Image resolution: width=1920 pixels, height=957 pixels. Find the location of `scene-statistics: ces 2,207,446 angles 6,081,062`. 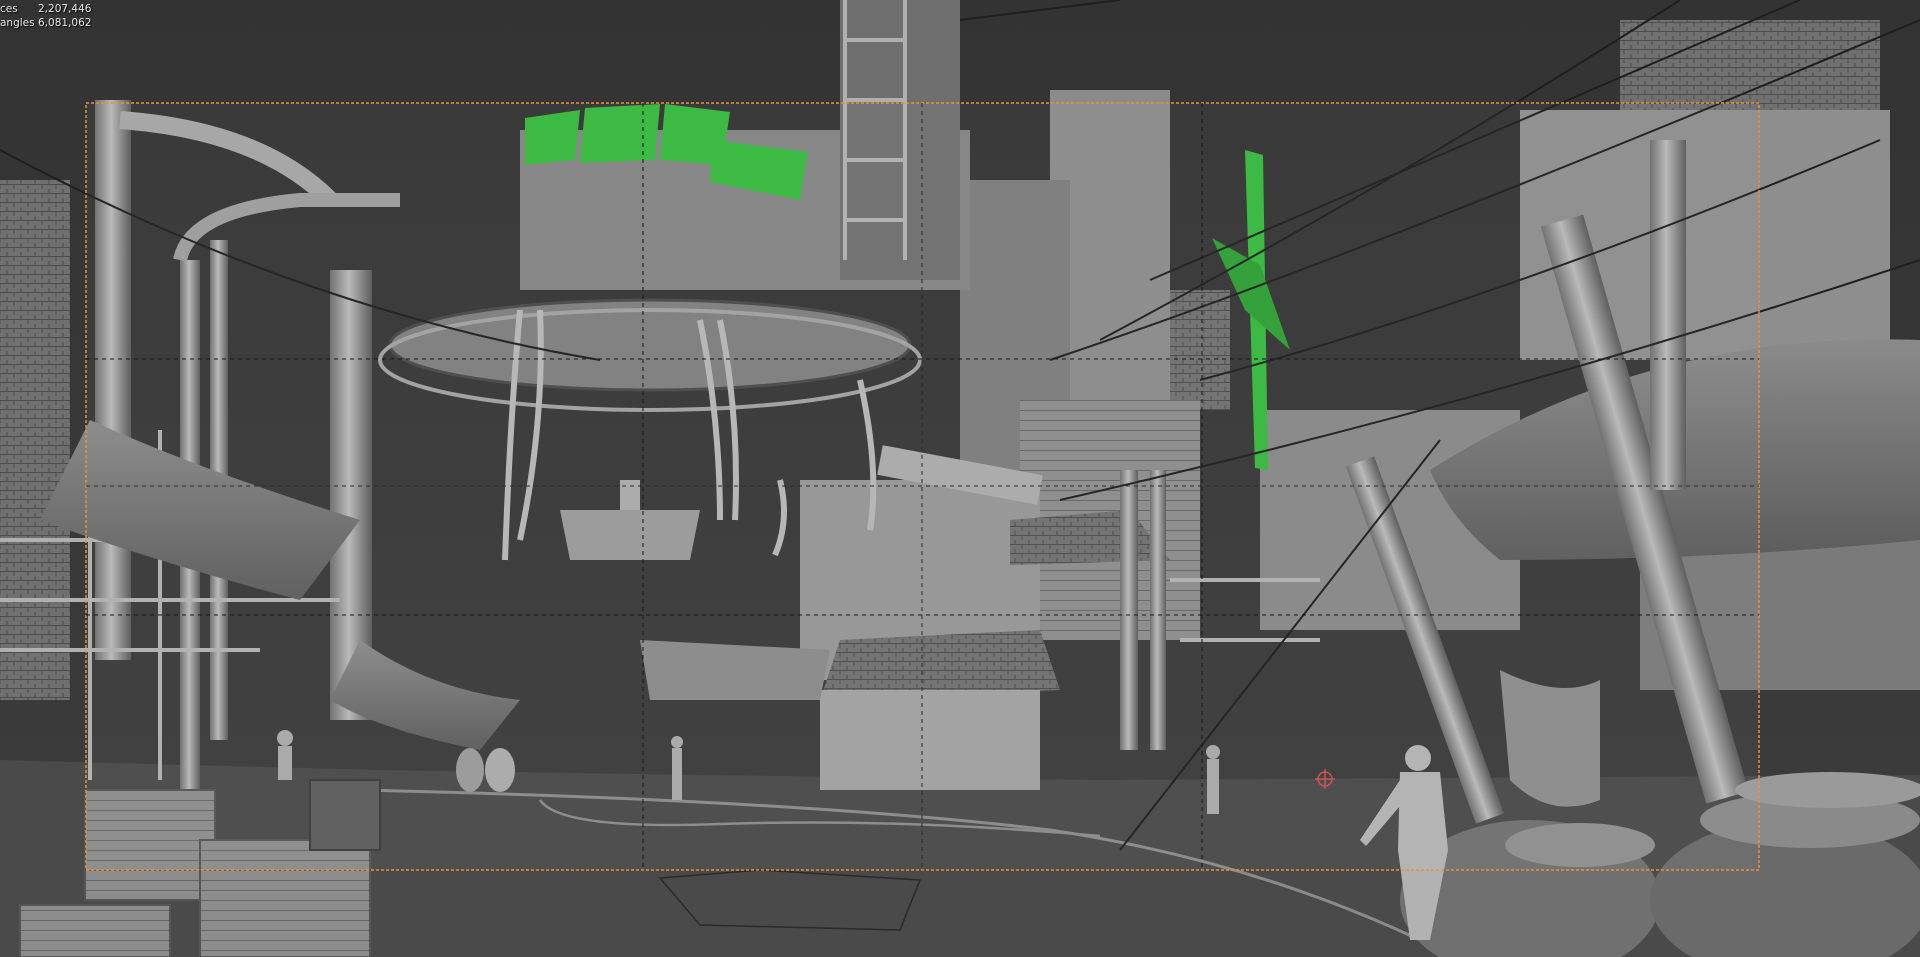

scene-statistics: ces 2,207,446 angles 6,081,062 is located at coordinates (54, 16).